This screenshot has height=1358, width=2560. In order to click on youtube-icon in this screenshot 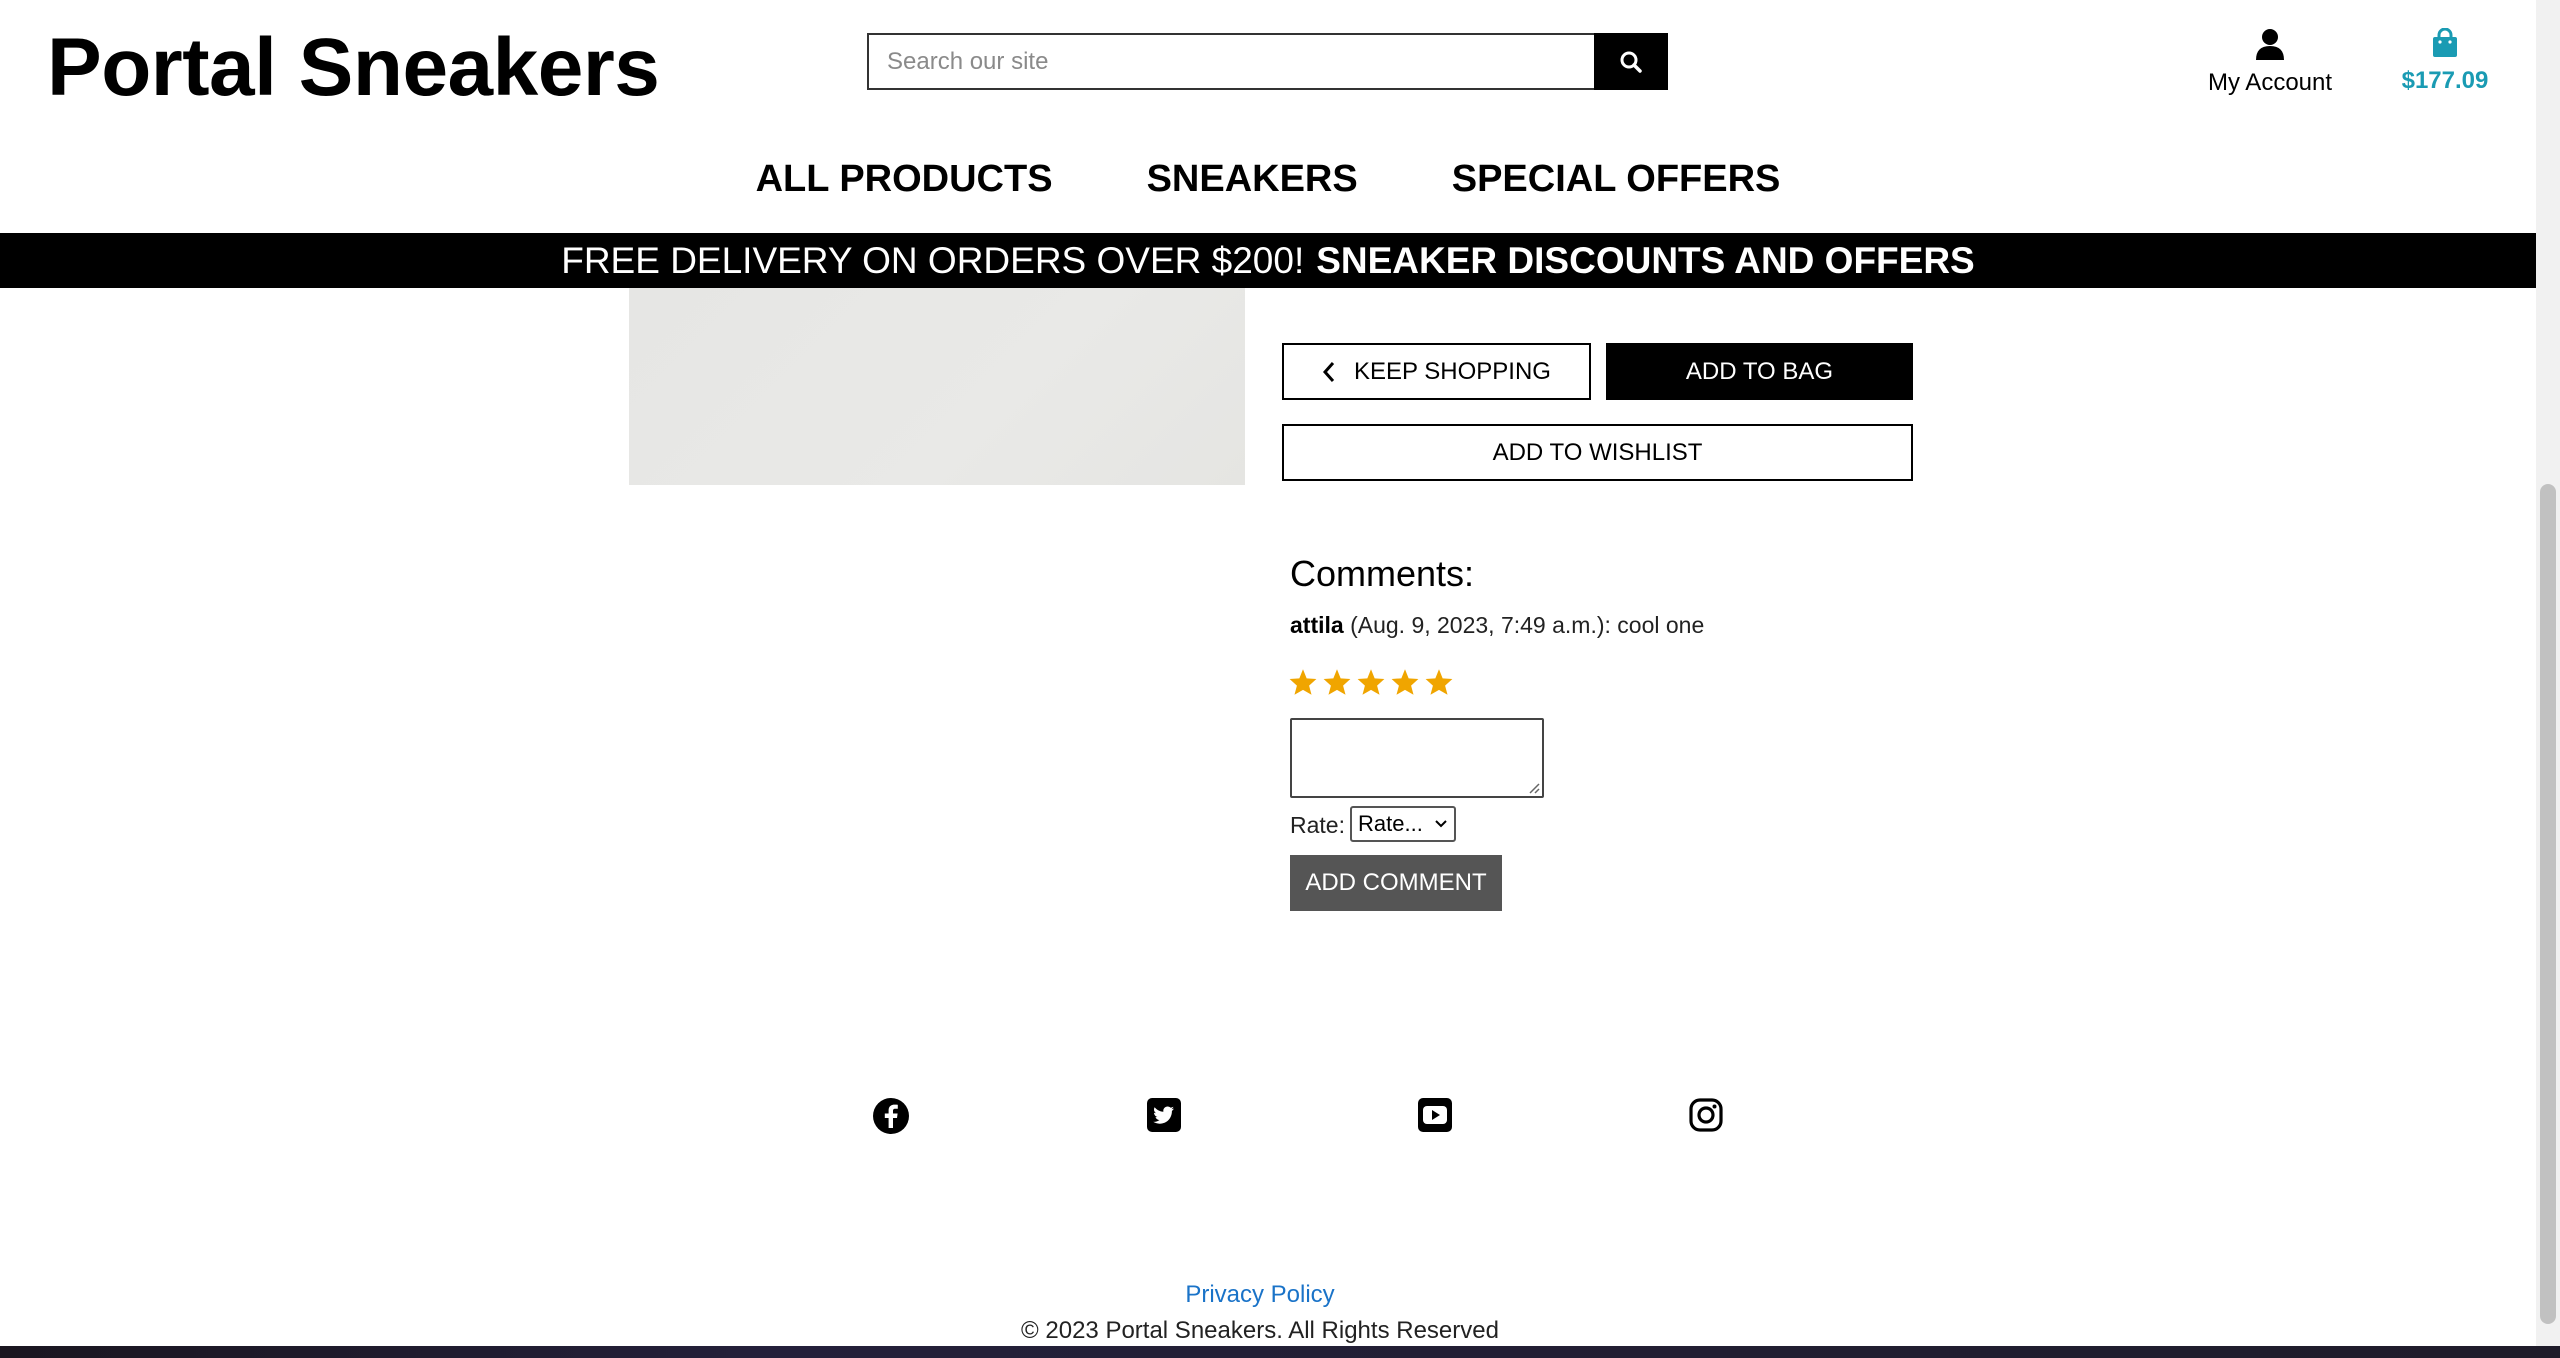, I will do `click(1435, 1115)`.